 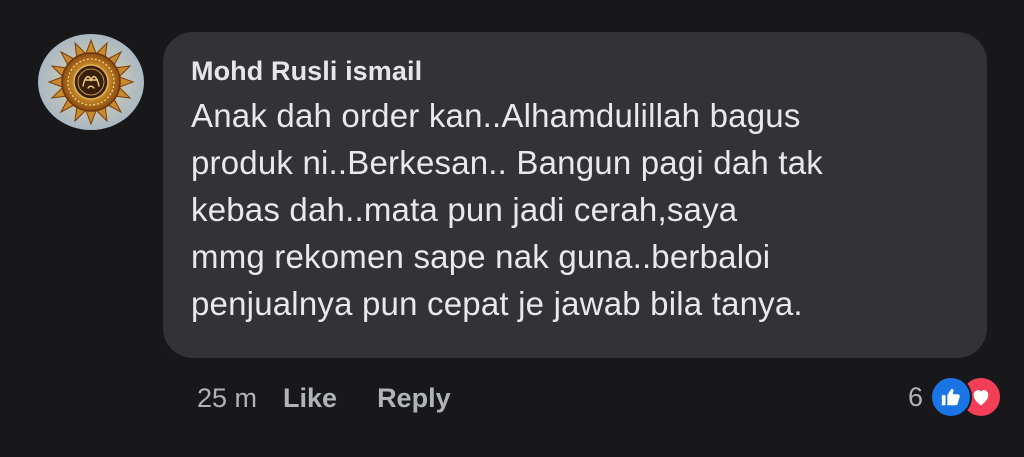 What do you see at coordinates (481, 256) in the screenshot?
I see `comment-line: mmg rekomen sape nak guna..berbaloi` at bounding box center [481, 256].